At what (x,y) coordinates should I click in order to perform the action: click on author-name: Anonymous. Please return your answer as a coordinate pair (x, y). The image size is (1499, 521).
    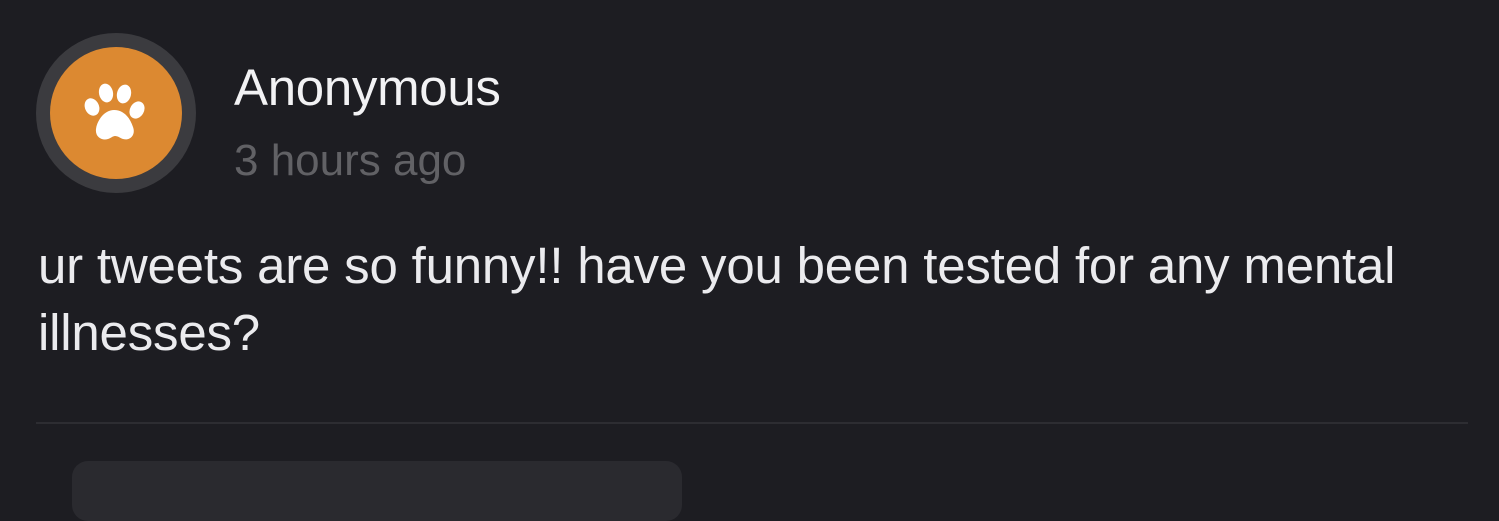
    Looking at the image, I should click on (367, 87).